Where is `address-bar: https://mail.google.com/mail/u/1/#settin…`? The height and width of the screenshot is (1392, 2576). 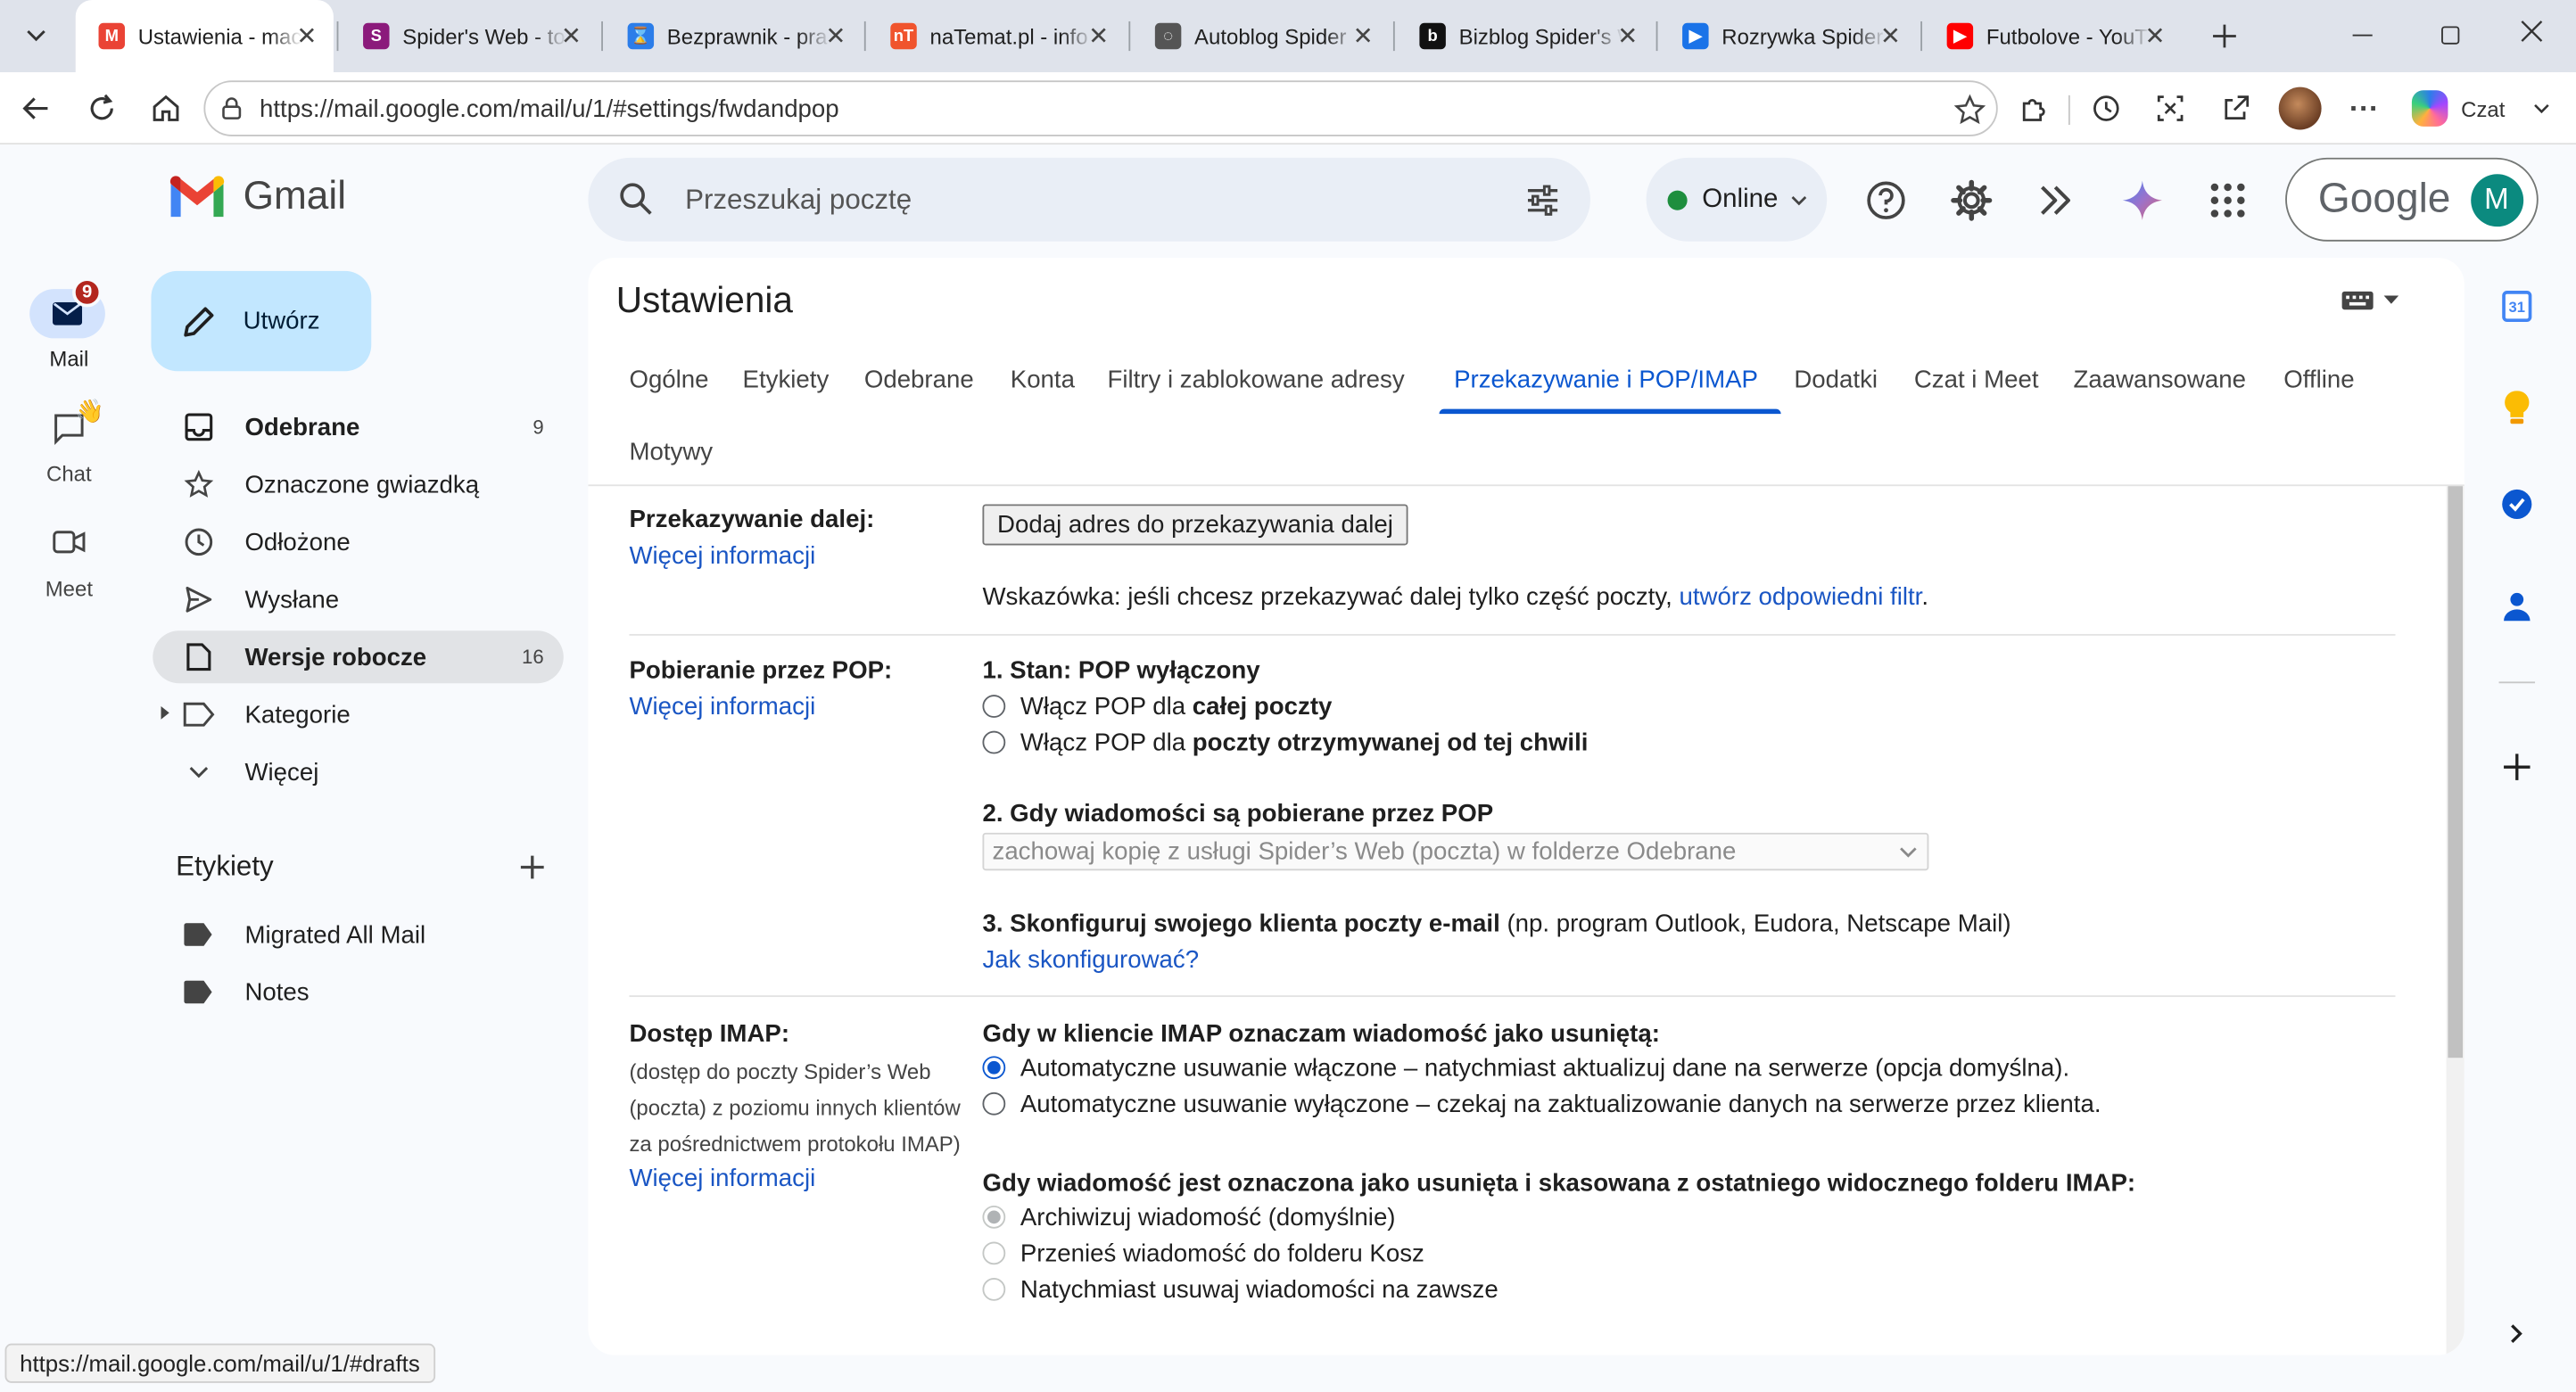
address-bar: https://mail.google.com/mail/u/1/#settin… is located at coordinates (1100, 108).